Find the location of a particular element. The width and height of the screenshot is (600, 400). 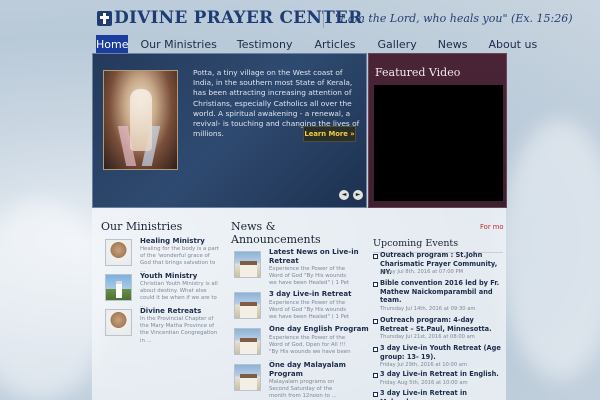

cross-logo-icon is located at coordinates (104, 18).